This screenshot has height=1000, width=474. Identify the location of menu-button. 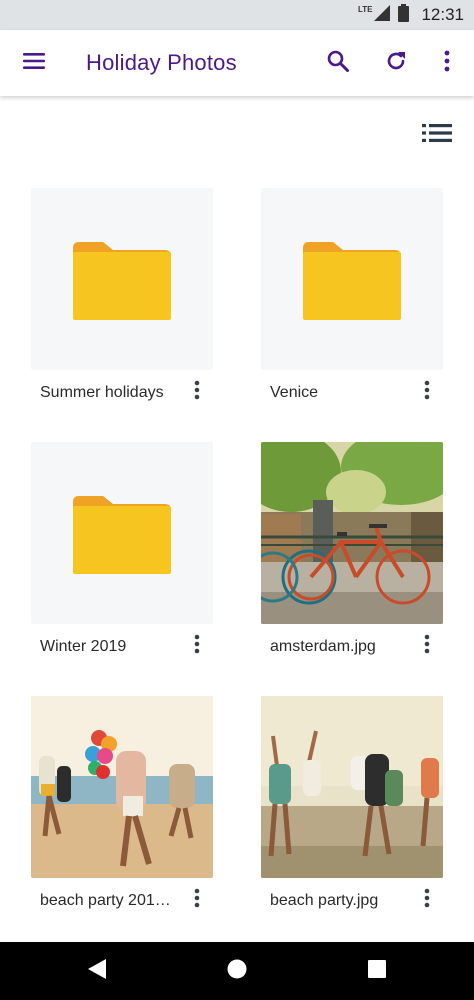
(34, 63).